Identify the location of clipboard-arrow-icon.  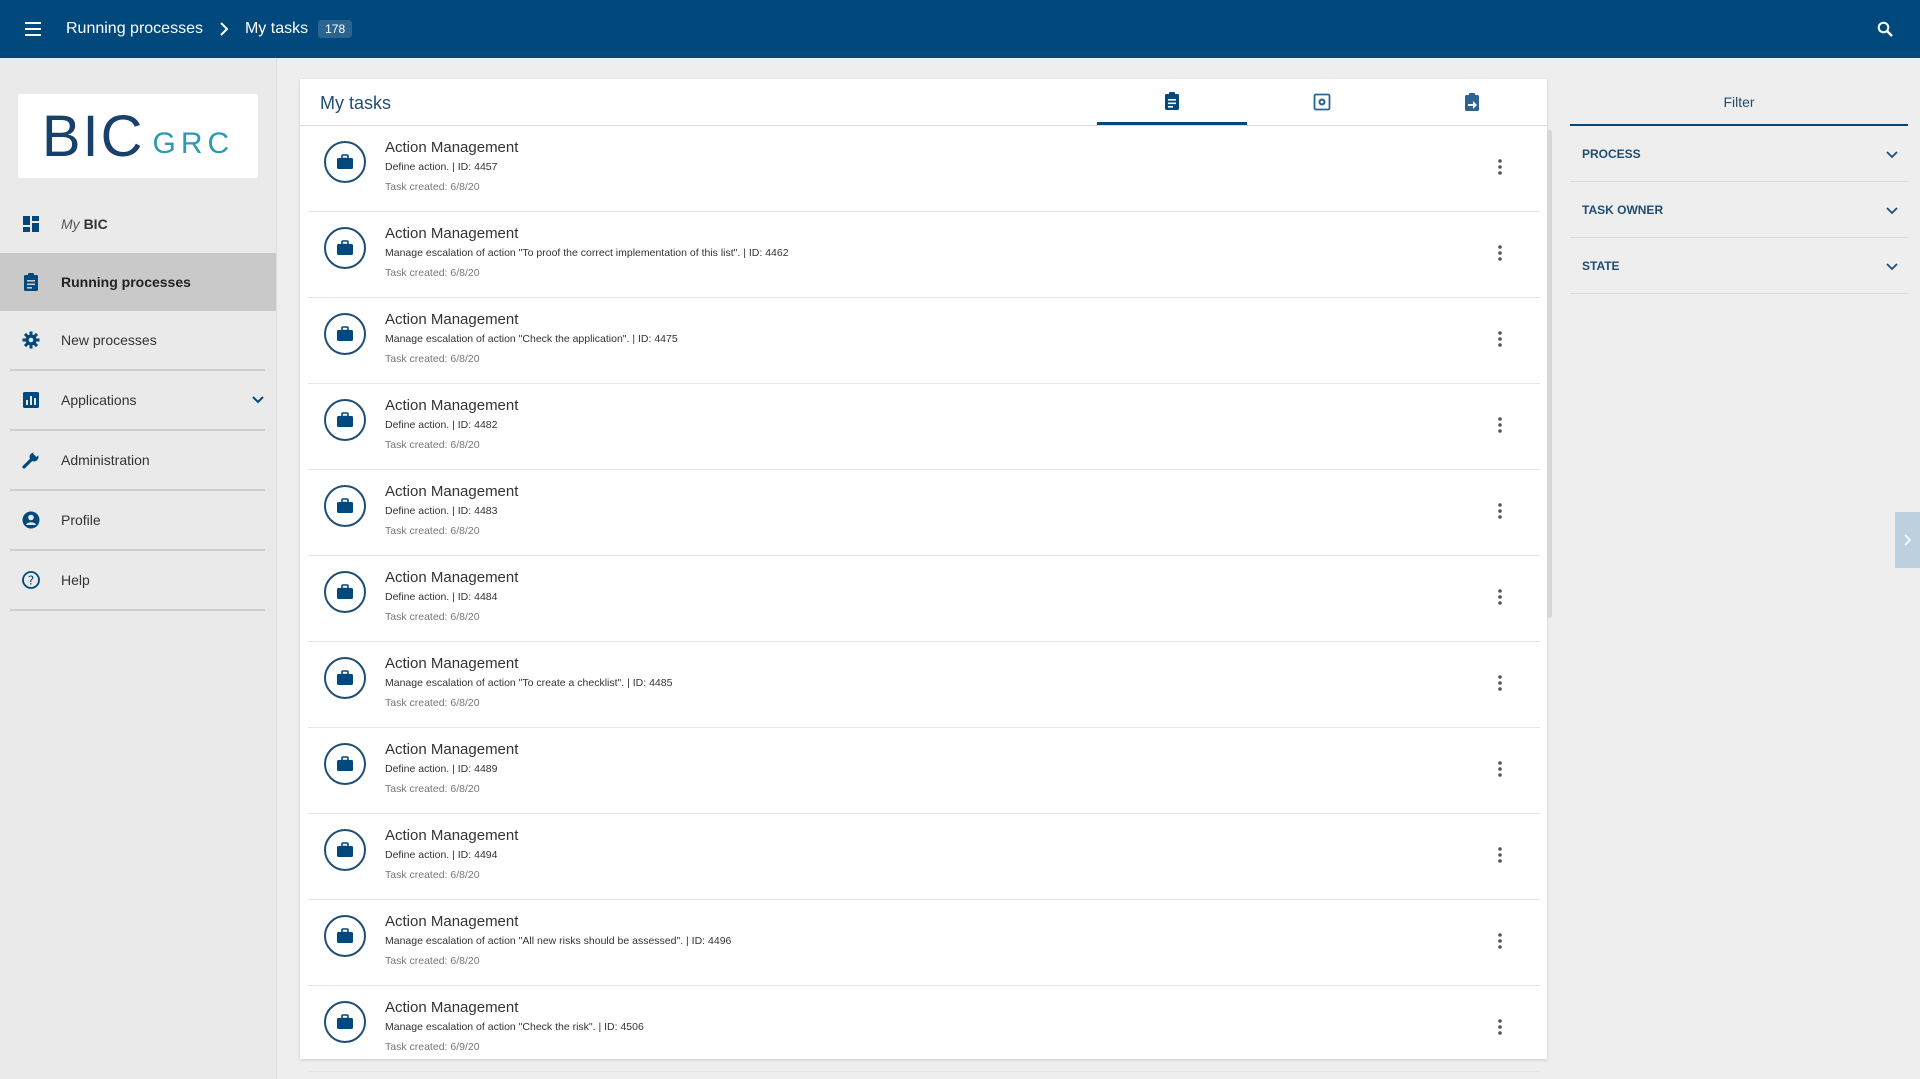
(1472, 102).